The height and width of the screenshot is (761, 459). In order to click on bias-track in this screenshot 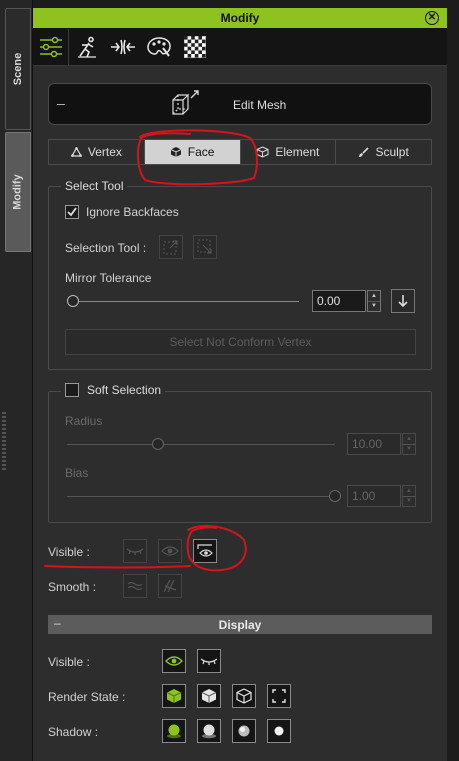, I will do `click(201, 496)`.